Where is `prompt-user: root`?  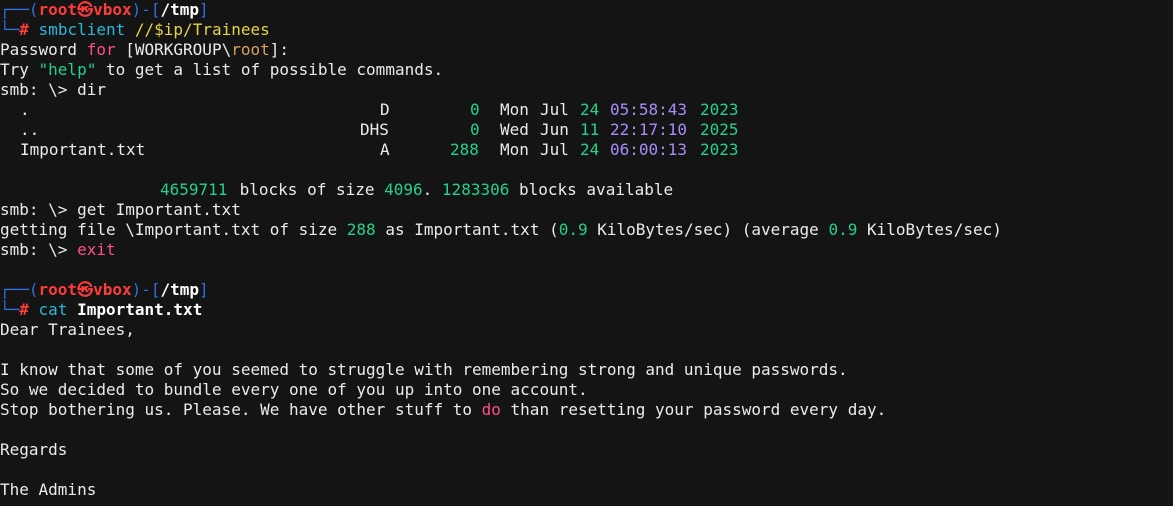 prompt-user: root is located at coordinates (58, 9).